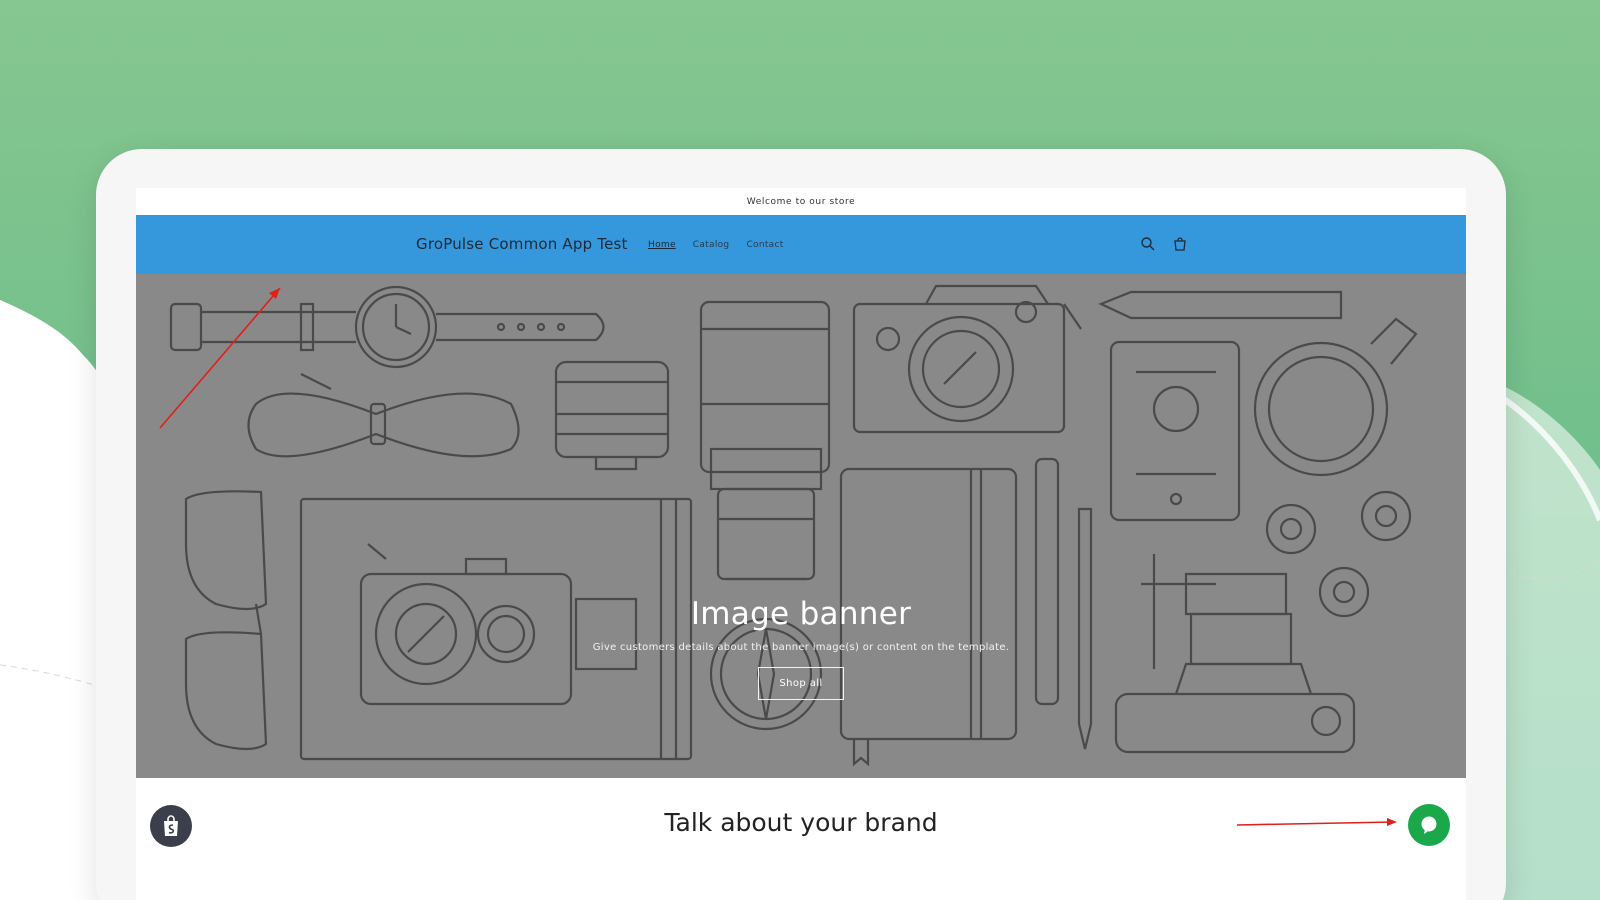 The width and height of the screenshot is (1600, 900). What do you see at coordinates (662, 245) in the screenshot?
I see `nav-home: Home` at bounding box center [662, 245].